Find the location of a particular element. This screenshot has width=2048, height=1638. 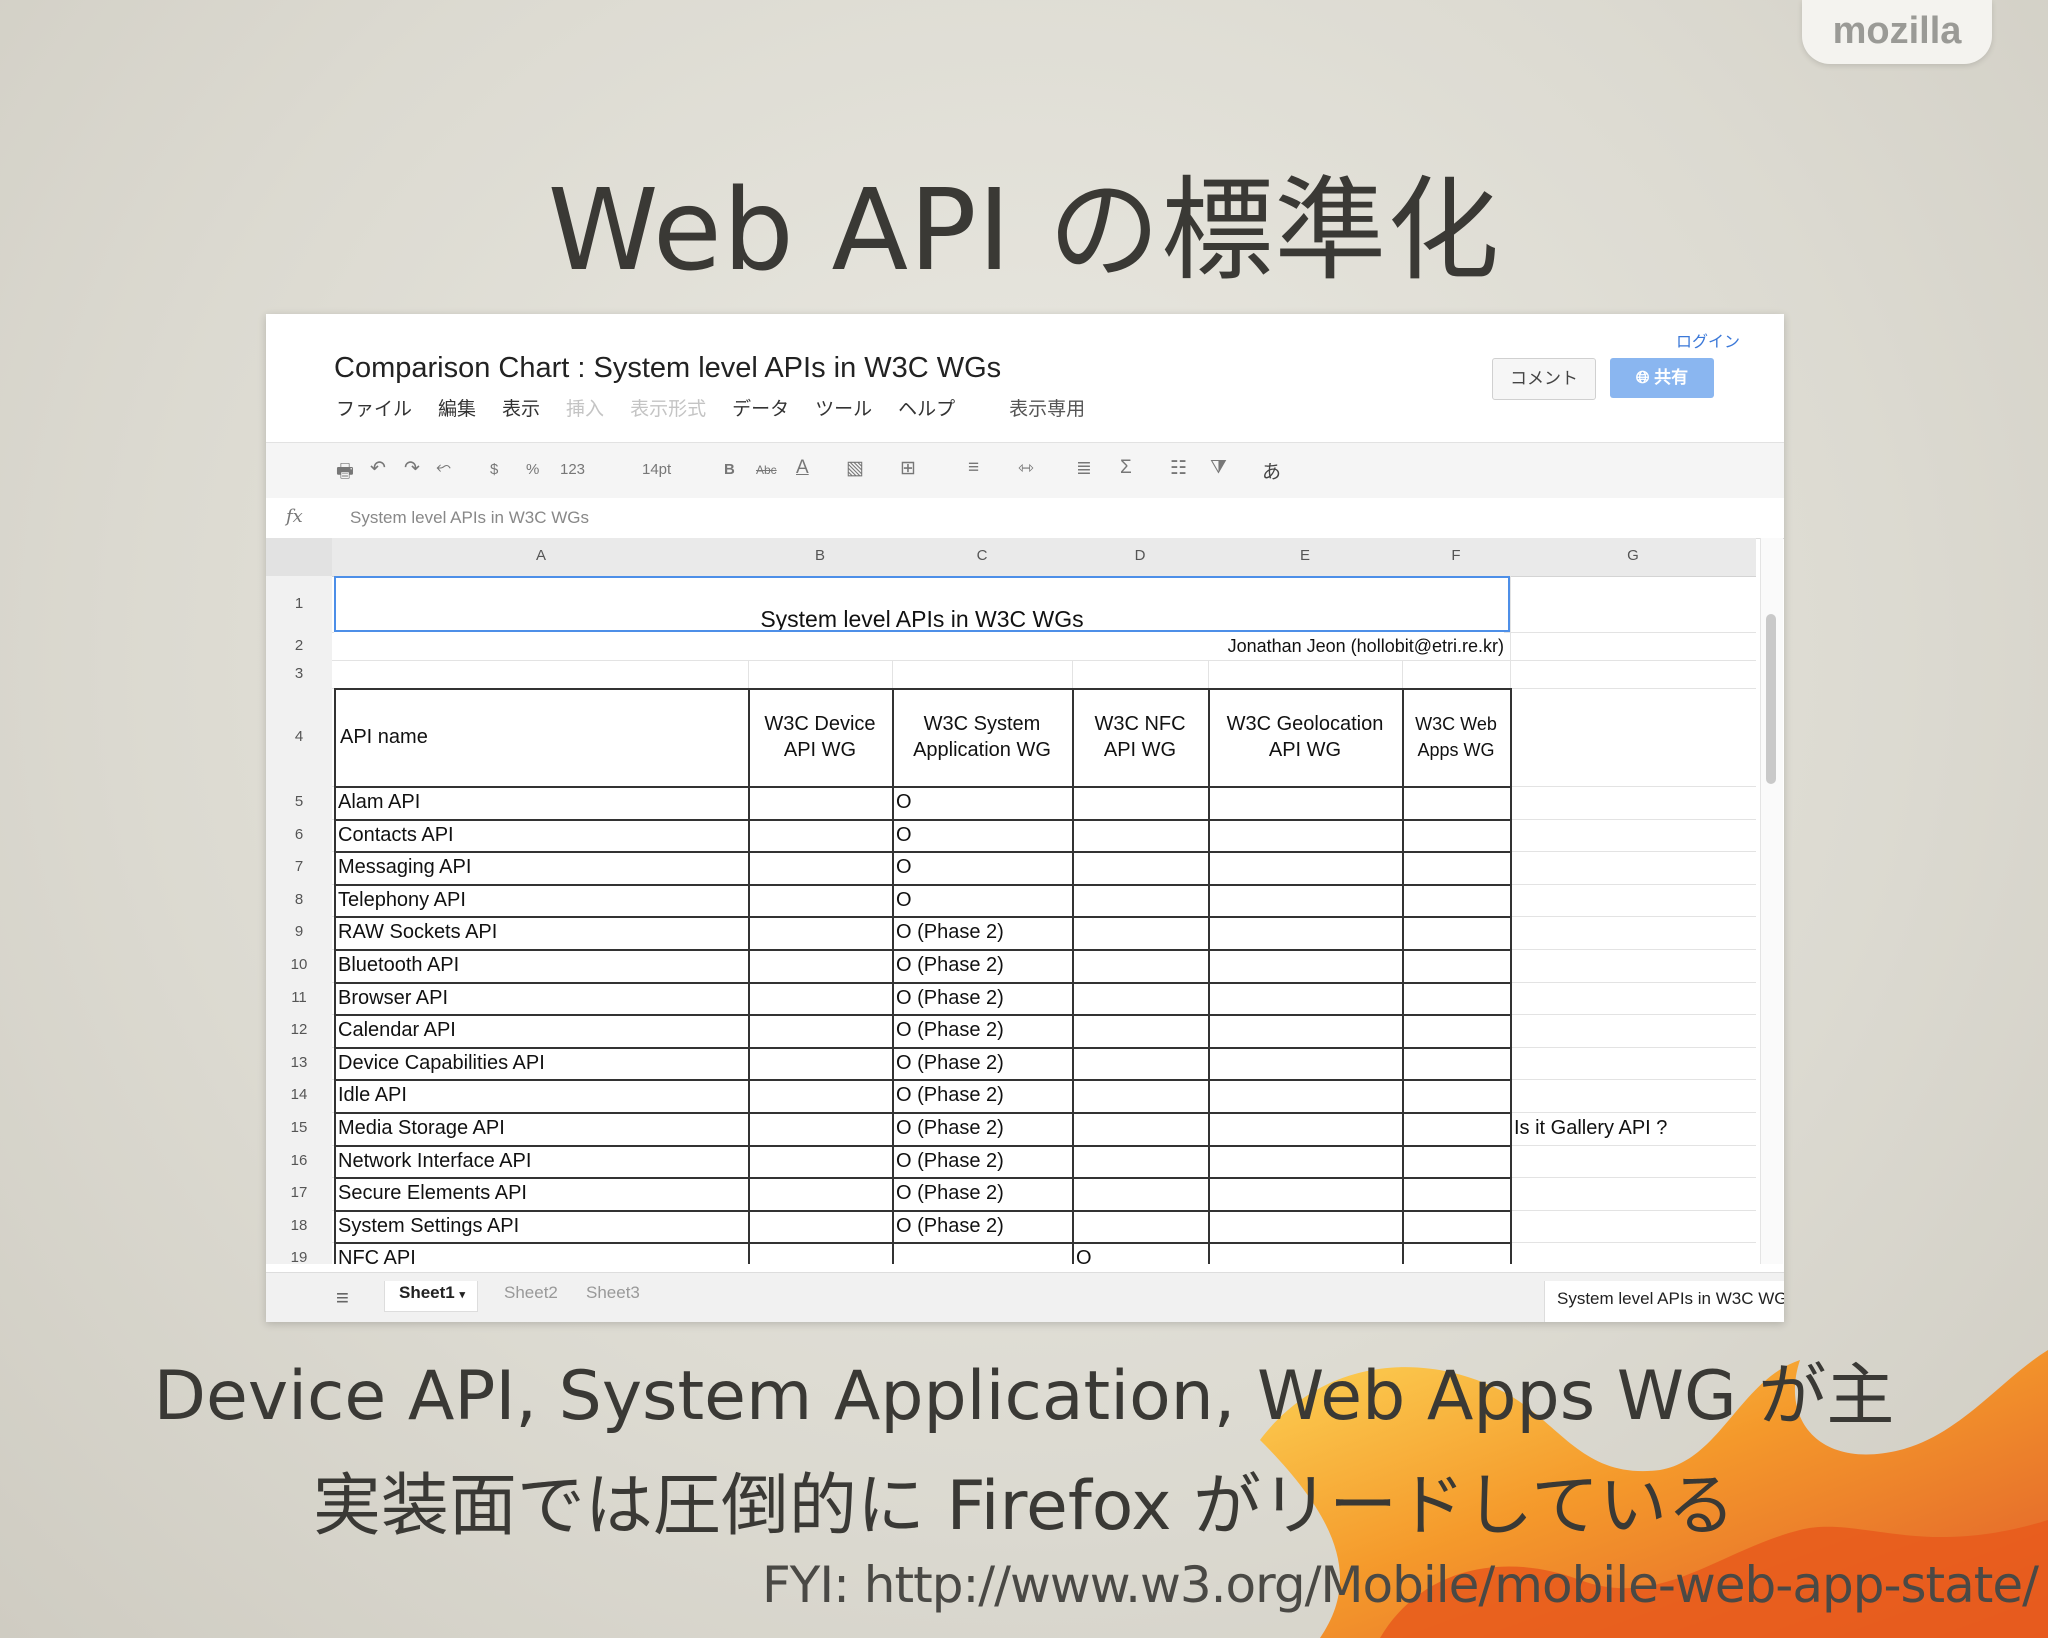

row-header: 14 is located at coordinates (299, 1096).